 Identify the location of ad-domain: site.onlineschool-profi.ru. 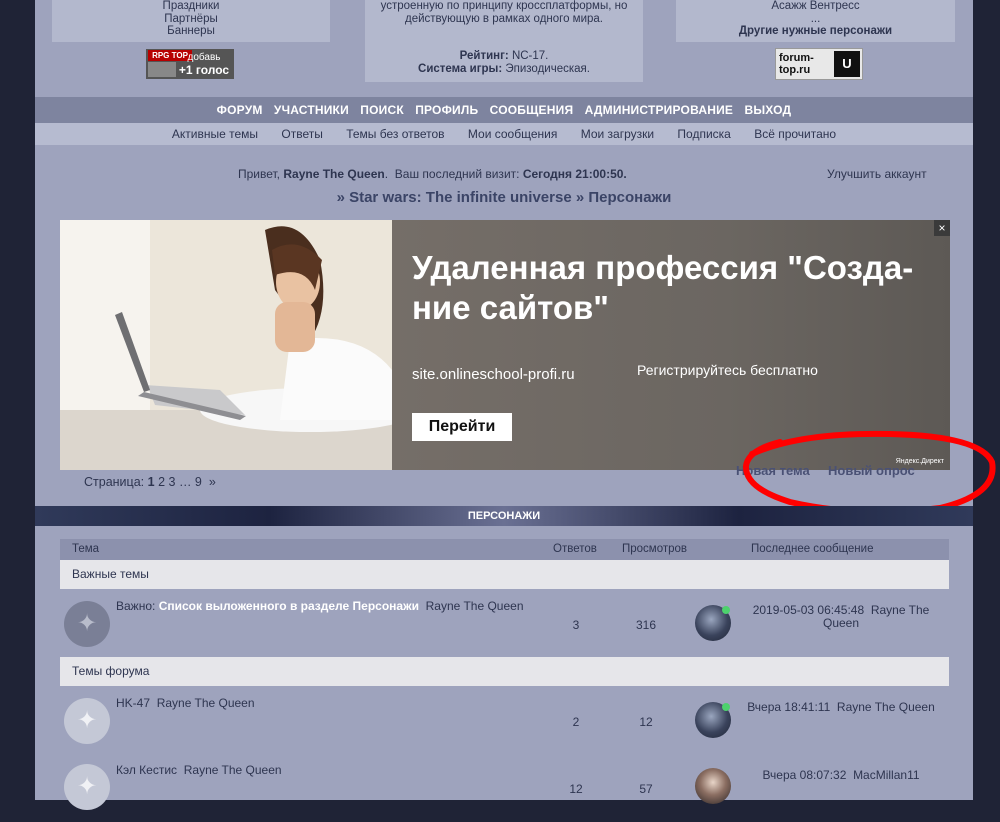
(493, 374).